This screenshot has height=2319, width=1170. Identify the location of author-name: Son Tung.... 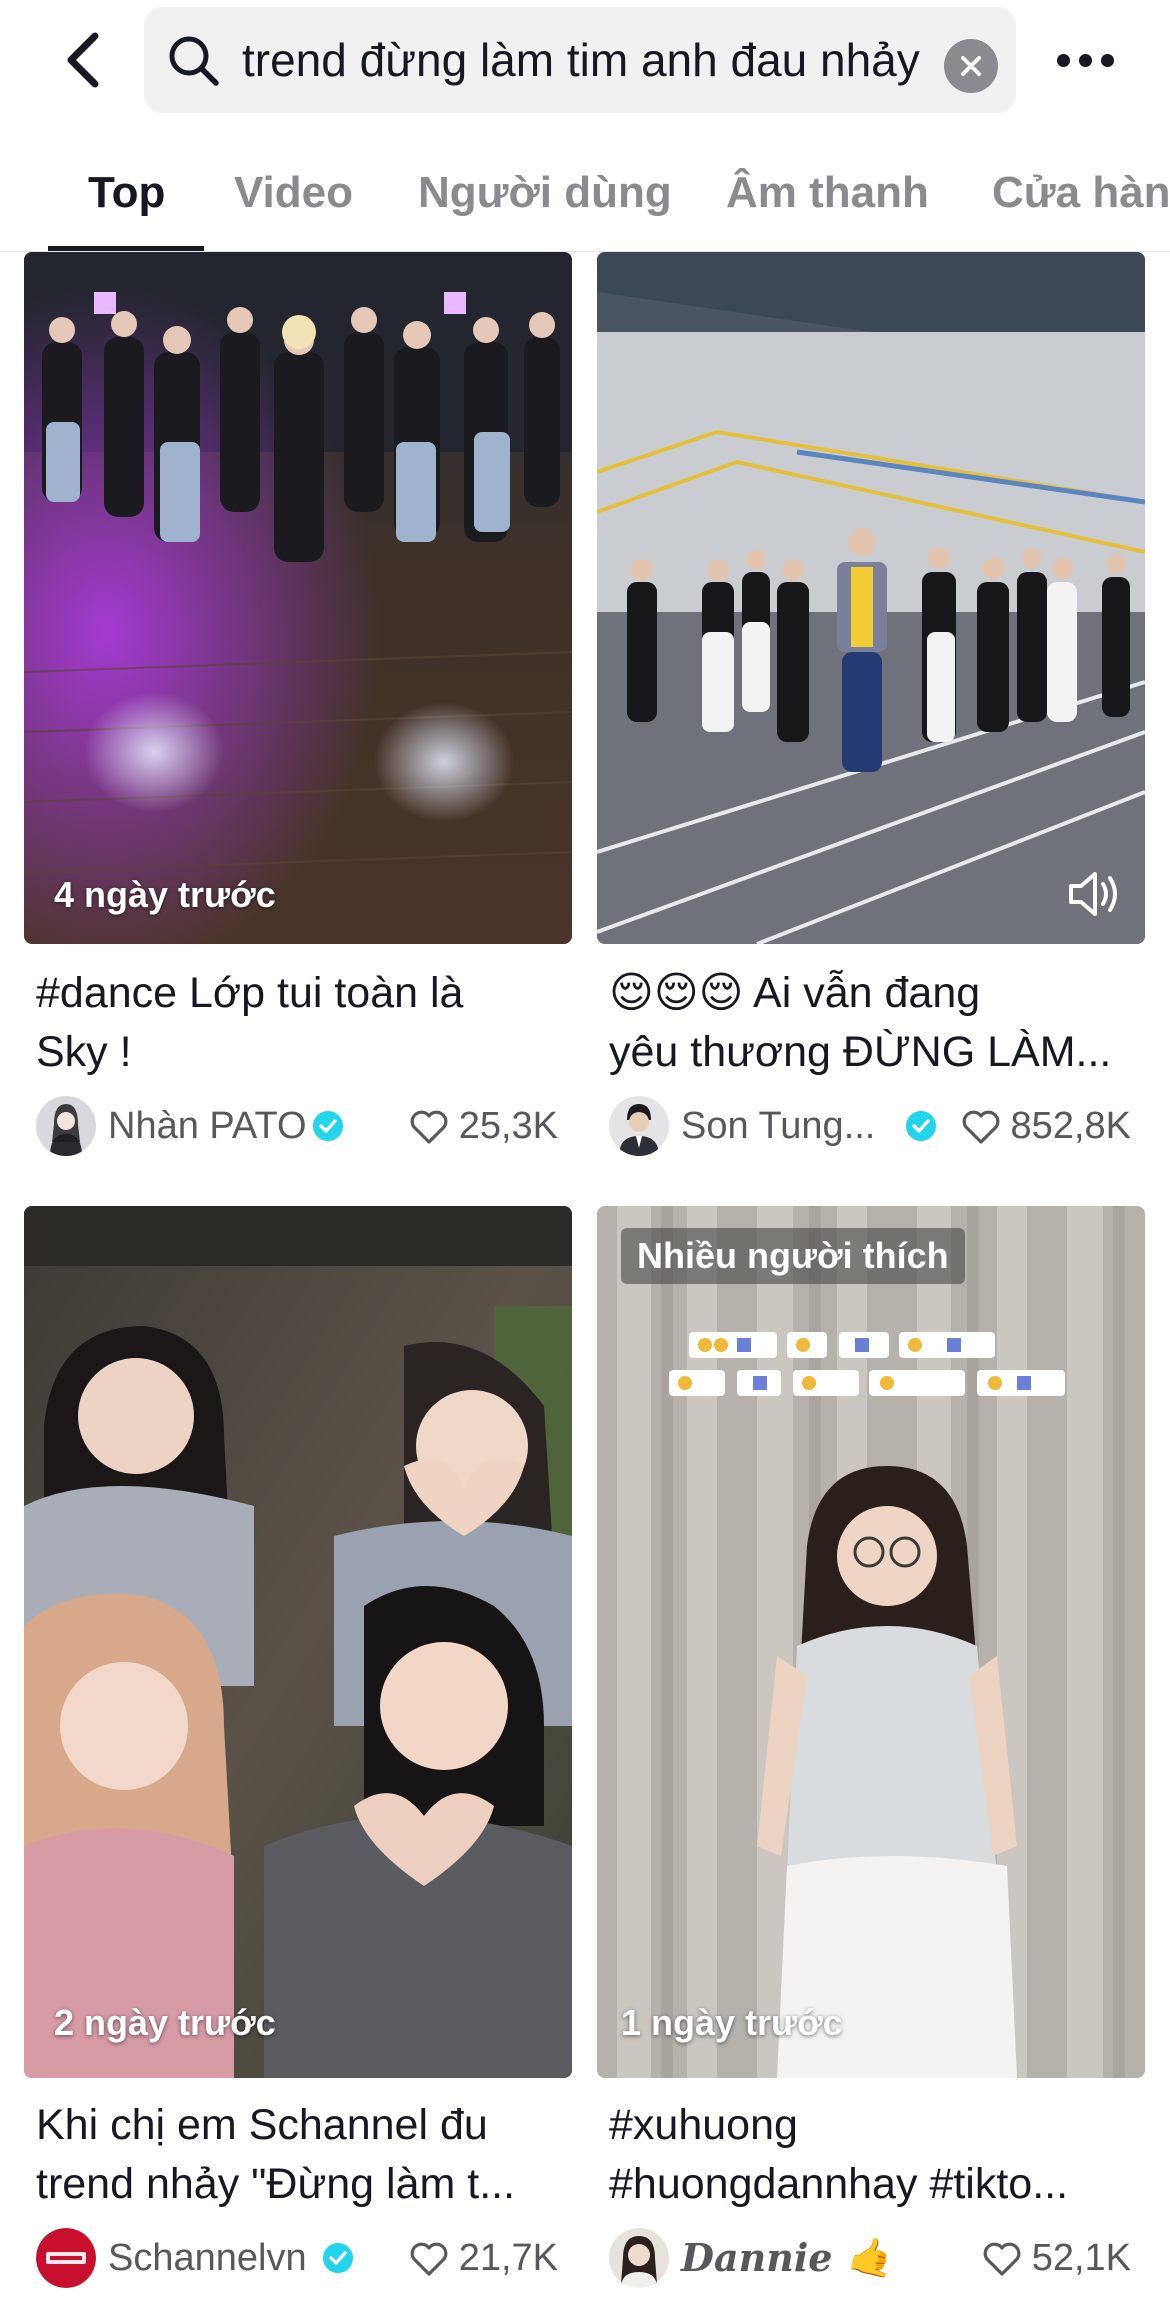
(778, 1126).